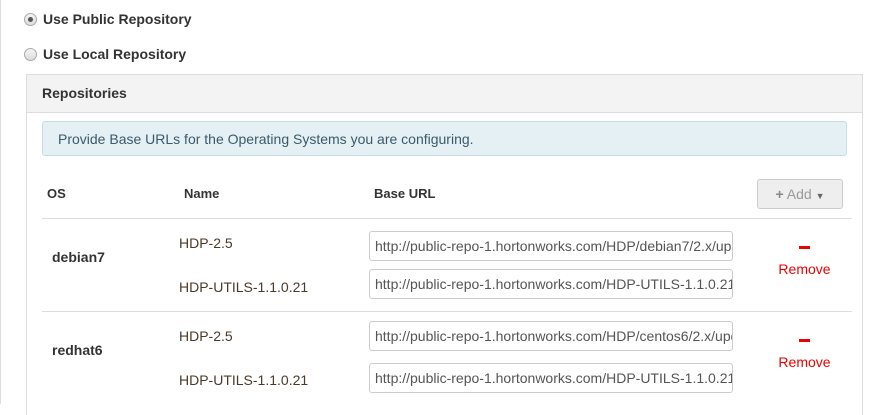  What do you see at coordinates (202, 193) in the screenshot?
I see `column-header-name: Name` at bounding box center [202, 193].